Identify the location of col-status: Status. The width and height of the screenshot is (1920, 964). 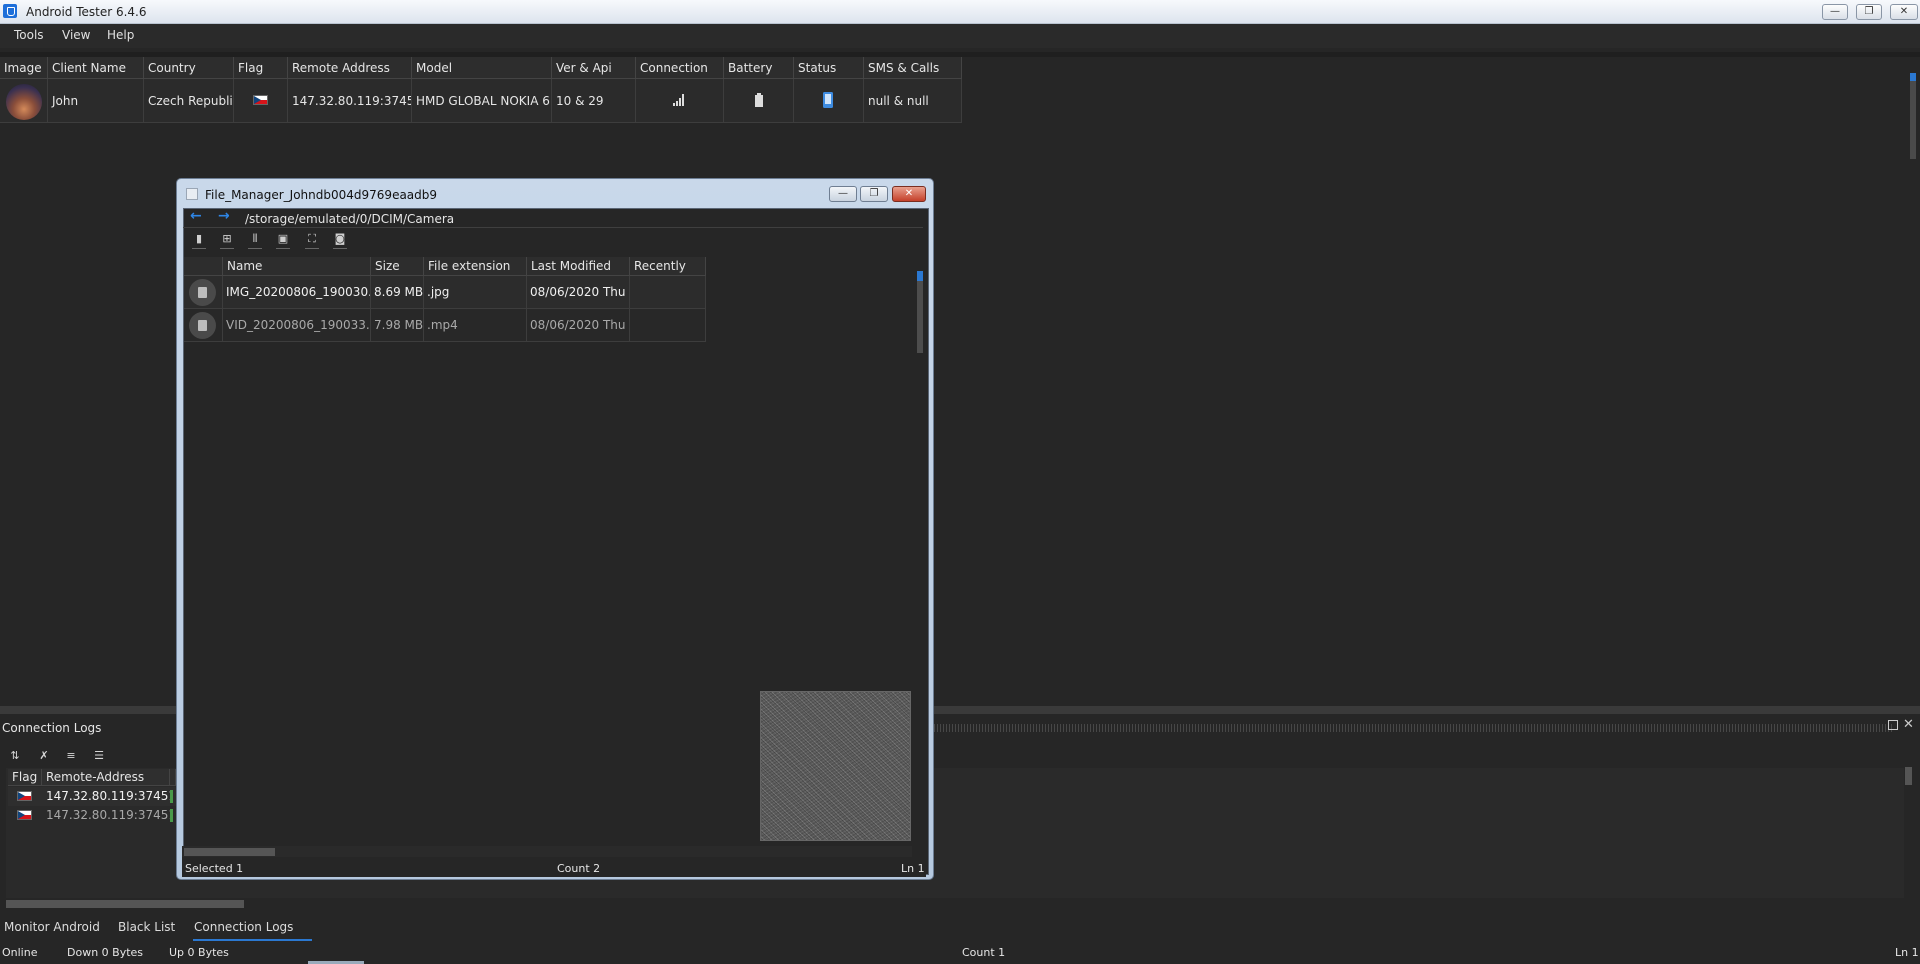
(829, 68).